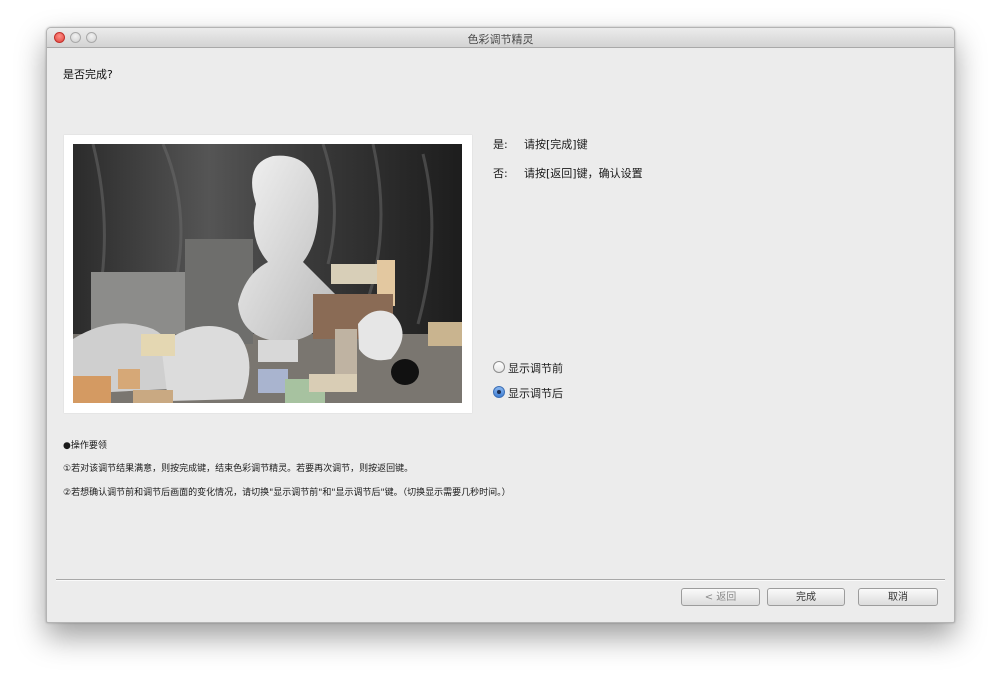 This screenshot has height=686, width=1000. I want to click on page-heading: 是否完成?, so click(88, 74).